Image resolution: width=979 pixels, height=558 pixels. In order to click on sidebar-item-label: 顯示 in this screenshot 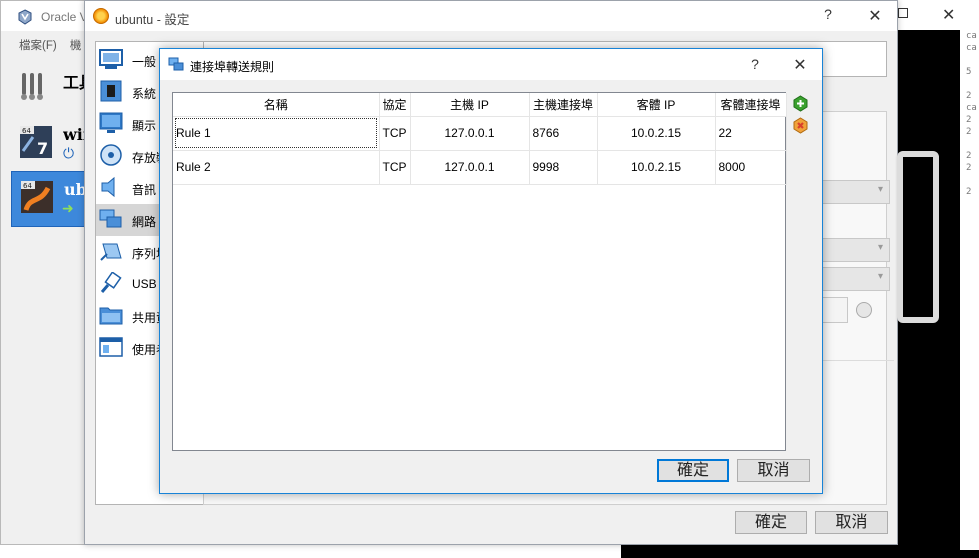, I will do `click(144, 126)`.